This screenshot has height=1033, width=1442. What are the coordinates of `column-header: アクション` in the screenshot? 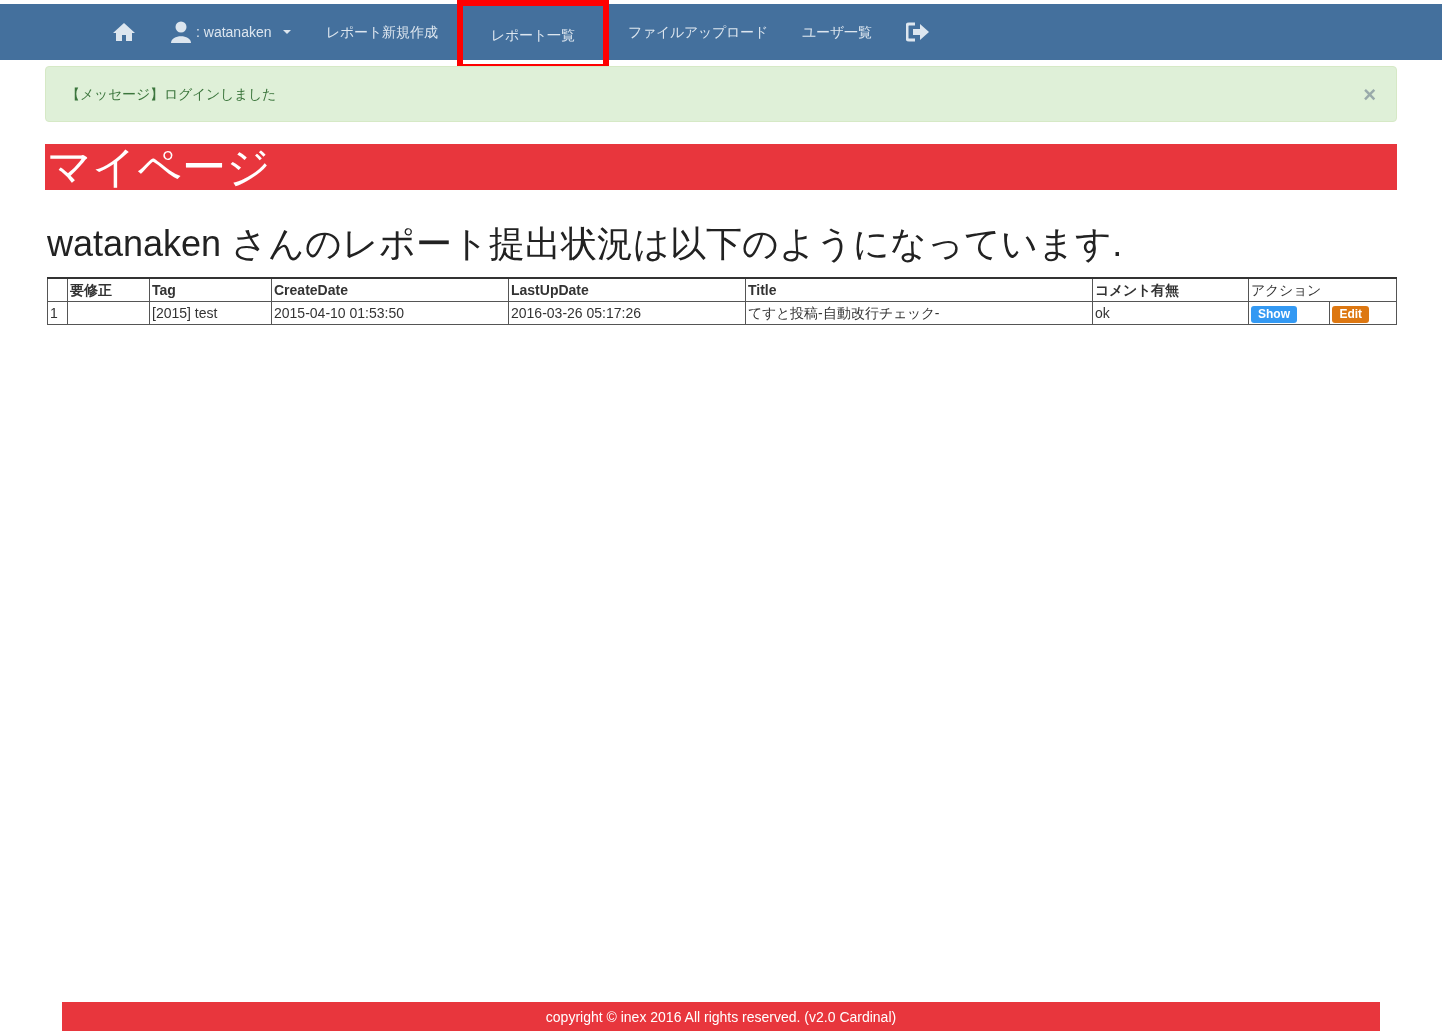 It's located at (1322, 290).